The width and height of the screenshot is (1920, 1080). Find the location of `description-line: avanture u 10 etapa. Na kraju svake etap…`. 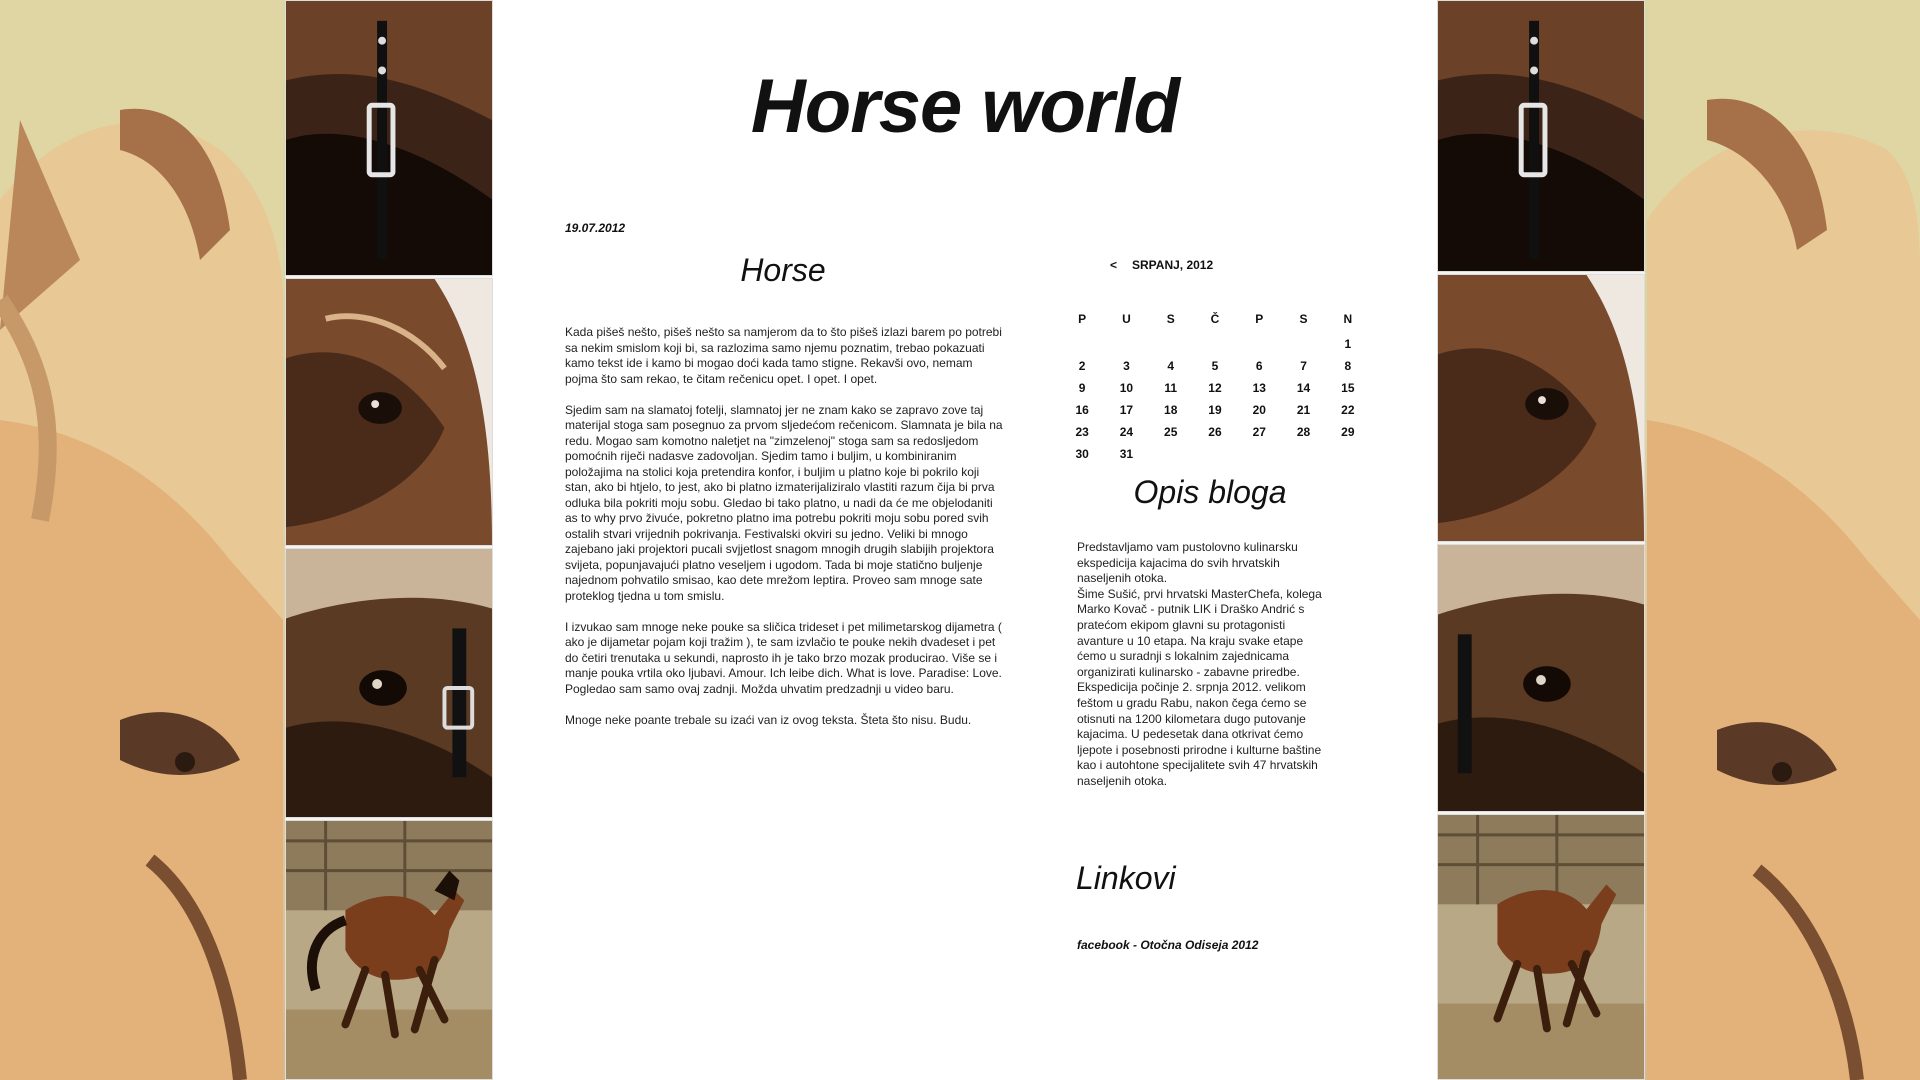

description-line: avanture u 10 etapa. Na kraju svake etap… is located at coordinates (1190, 640).